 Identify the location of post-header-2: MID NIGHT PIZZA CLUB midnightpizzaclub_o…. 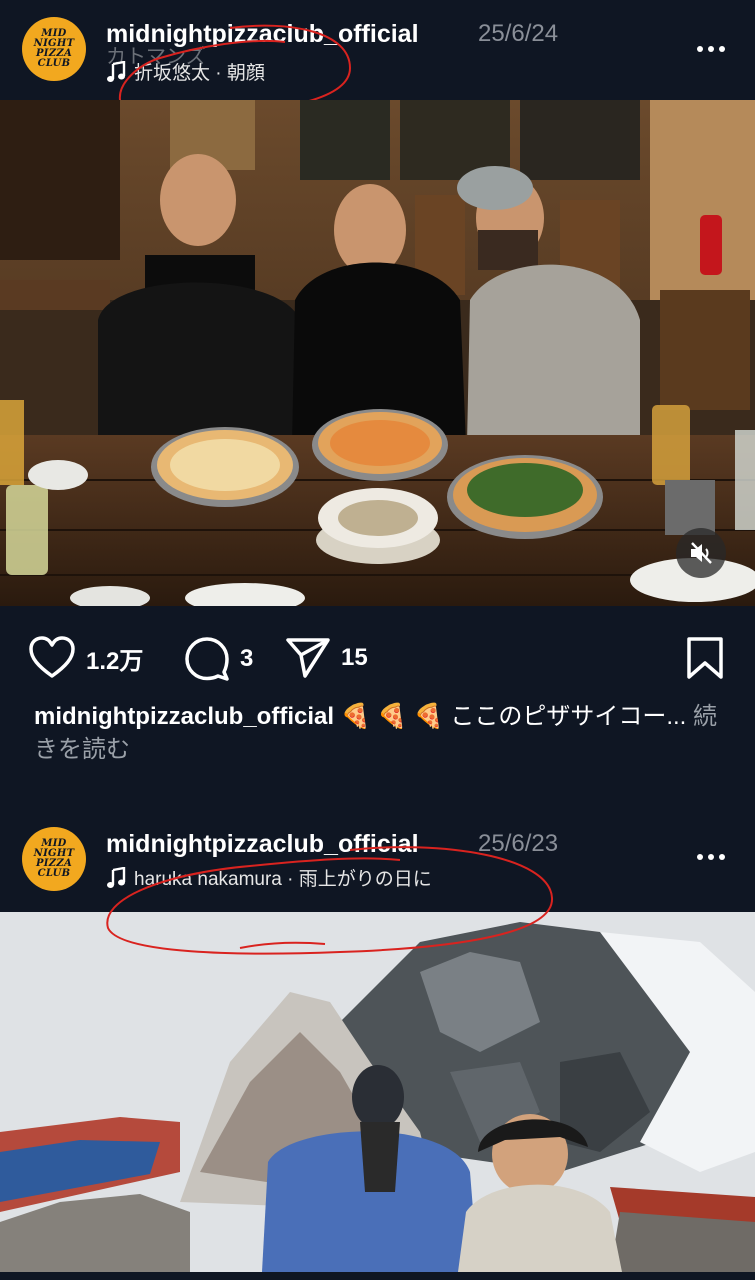
(377, 862).